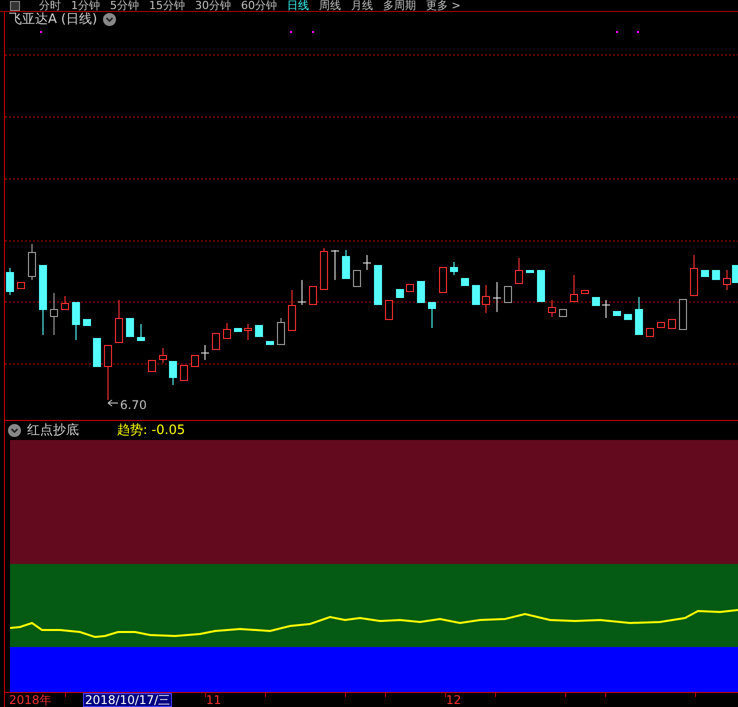 The width and height of the screenshot is (738, 707). I want to click on axis-label: 12, so click(454, 700).